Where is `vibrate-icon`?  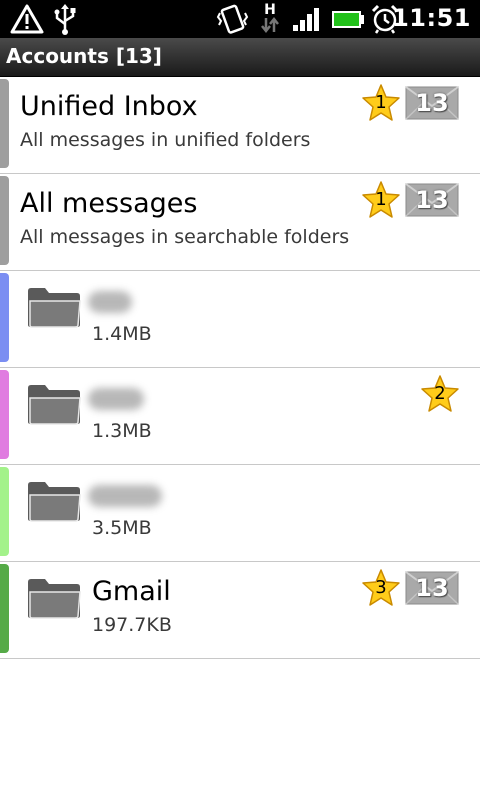 vibrate-icon is located at coordinates (232, 19).